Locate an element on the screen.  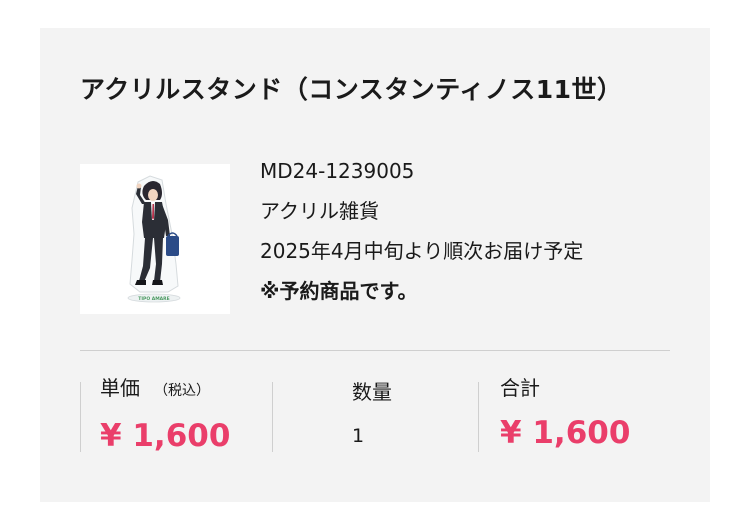
product-image: TIPO AMARE is located at coordinates (155, 239).